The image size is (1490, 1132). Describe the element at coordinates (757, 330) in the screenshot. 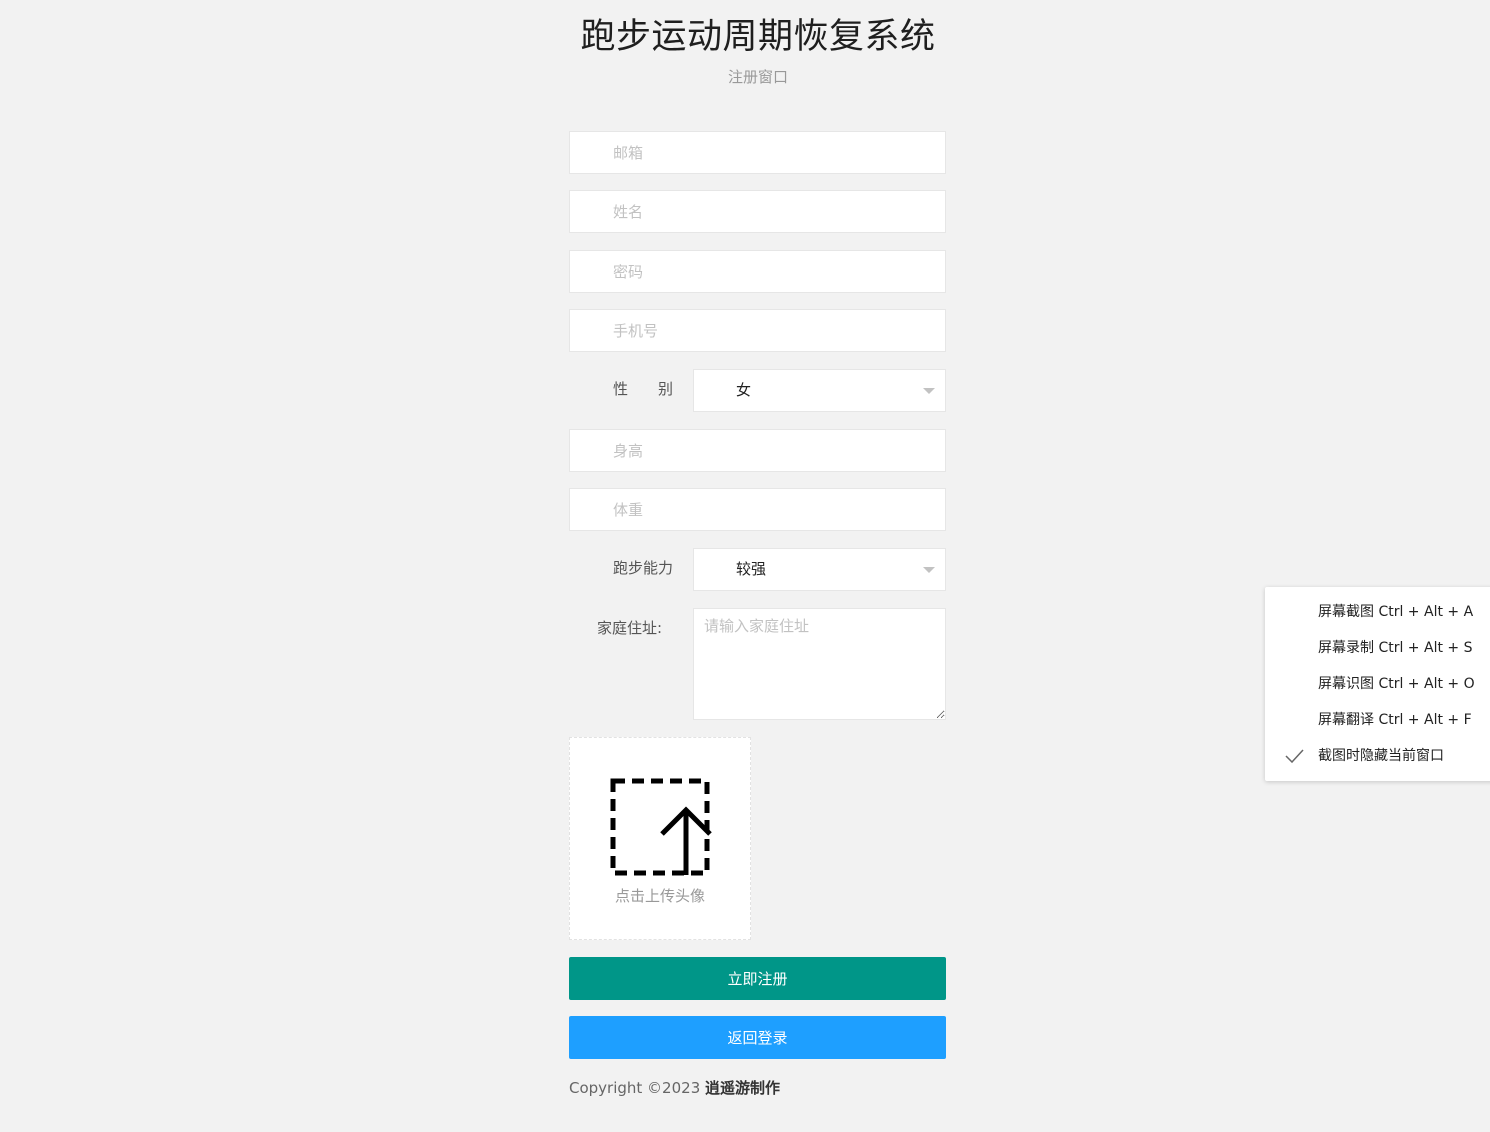

I see `phone-input` at that location.